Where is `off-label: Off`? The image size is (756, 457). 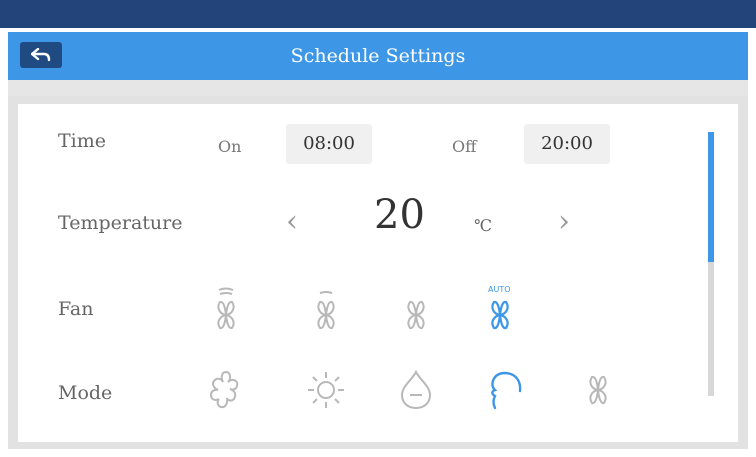
off-label: Off is located at coordinates (464, 146).